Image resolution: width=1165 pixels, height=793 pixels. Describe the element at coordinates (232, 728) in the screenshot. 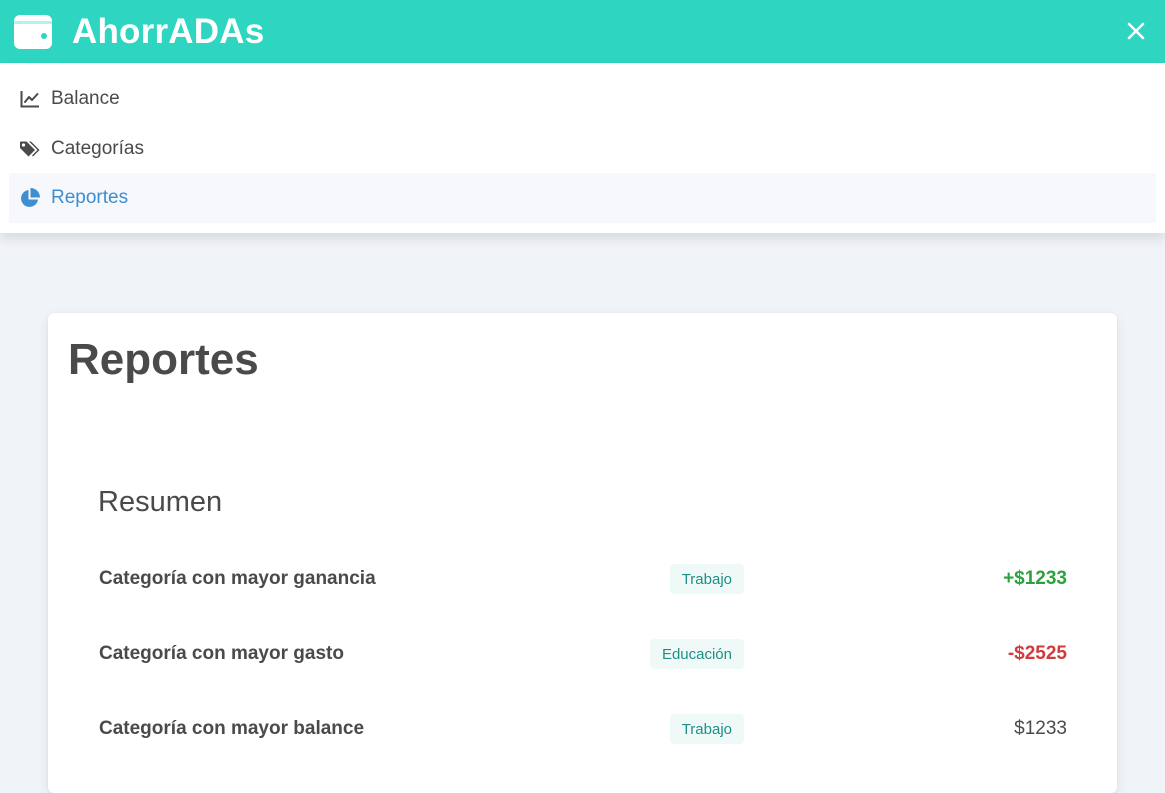

I see `row-label: Categoría con mayor balance` at that location.